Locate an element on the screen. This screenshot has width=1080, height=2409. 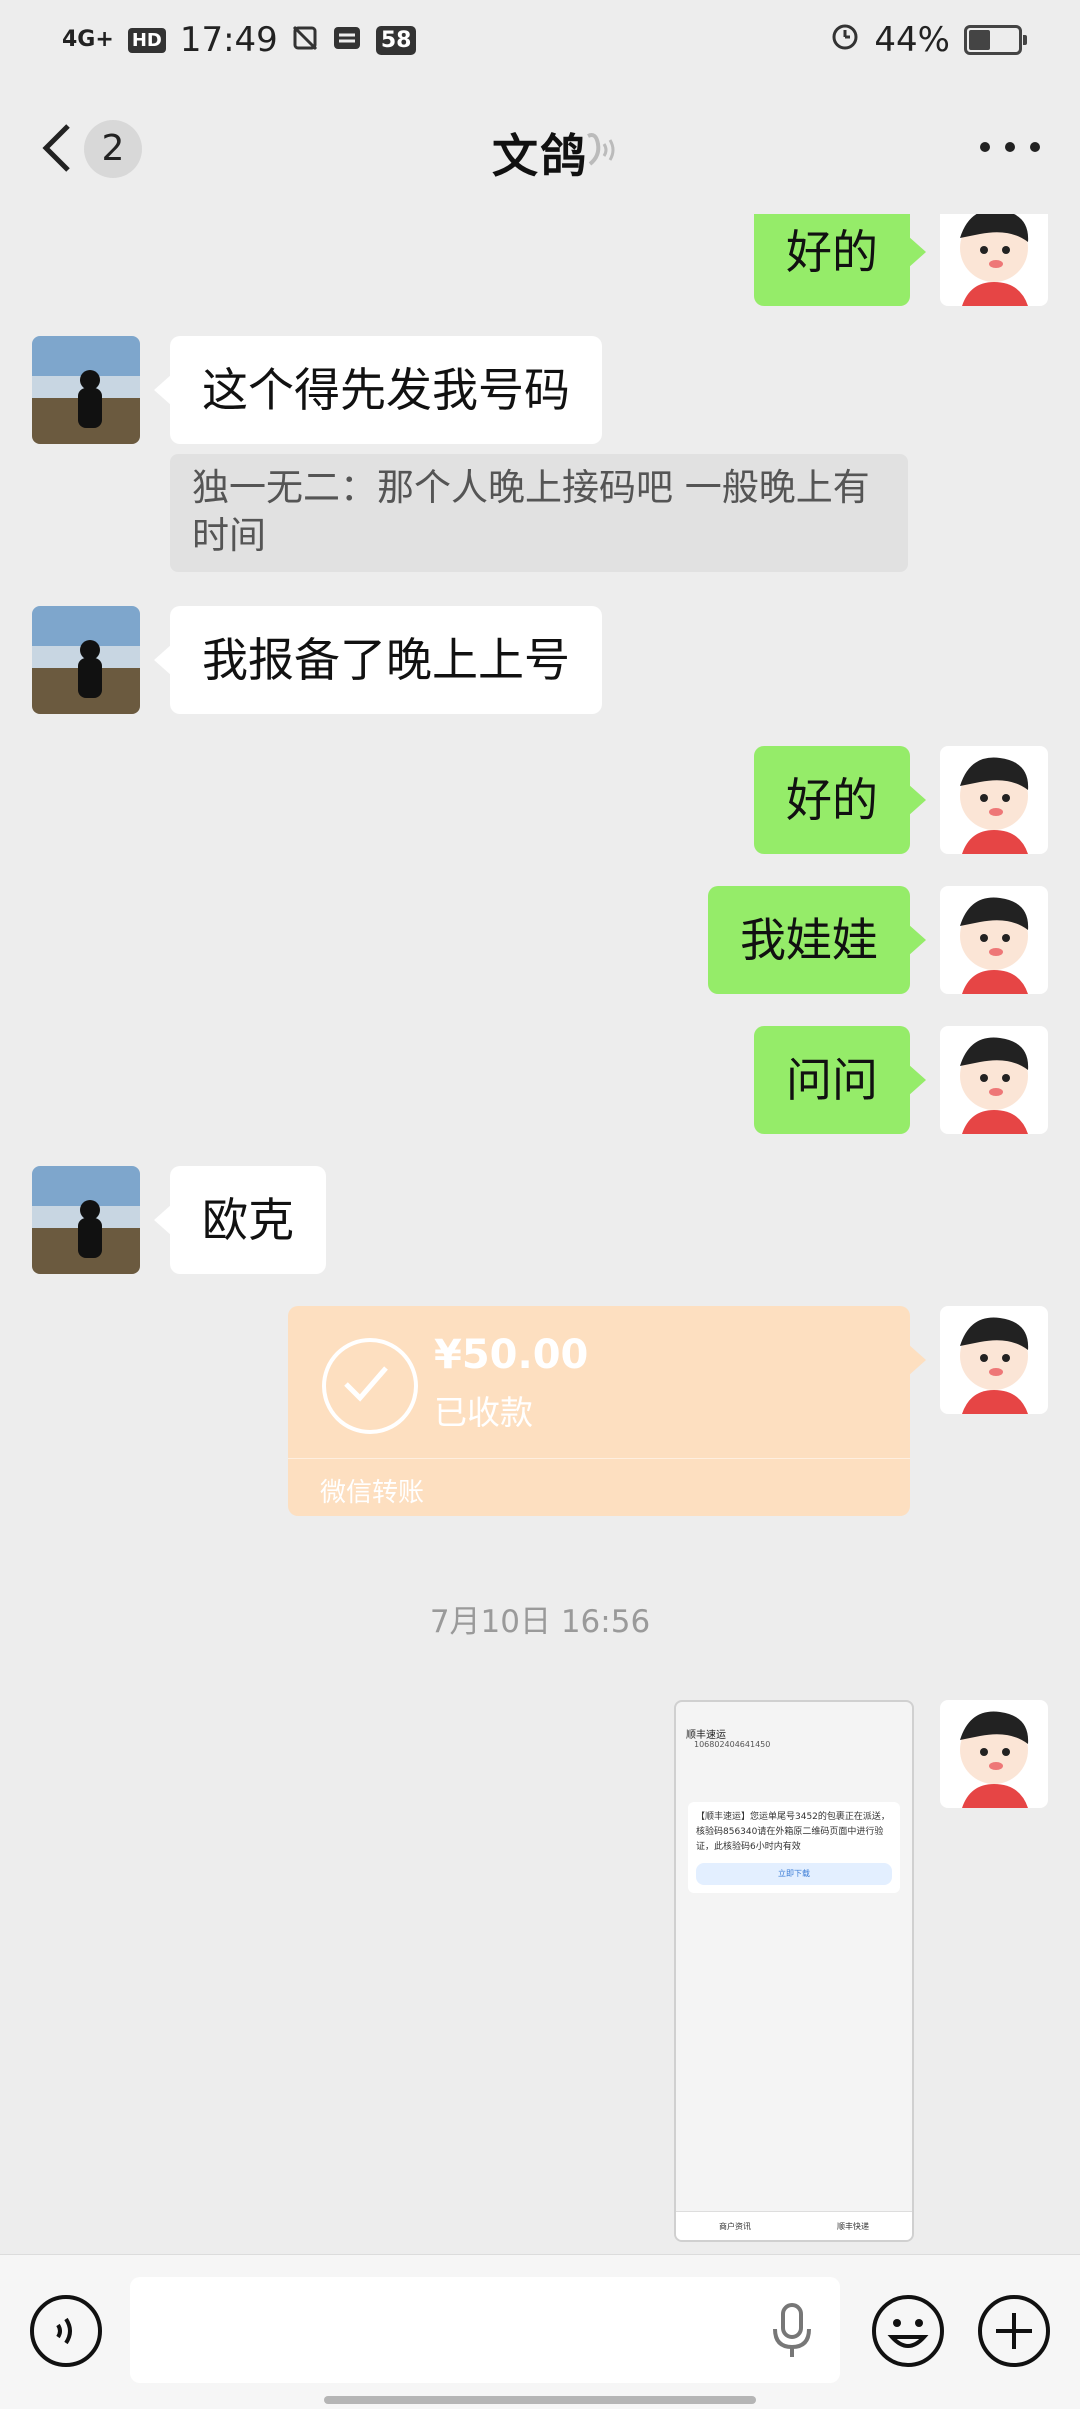
thumbnail-bottom-tabs: 商户资讯 顺丰快递 is located at coordinates (794, 2225).